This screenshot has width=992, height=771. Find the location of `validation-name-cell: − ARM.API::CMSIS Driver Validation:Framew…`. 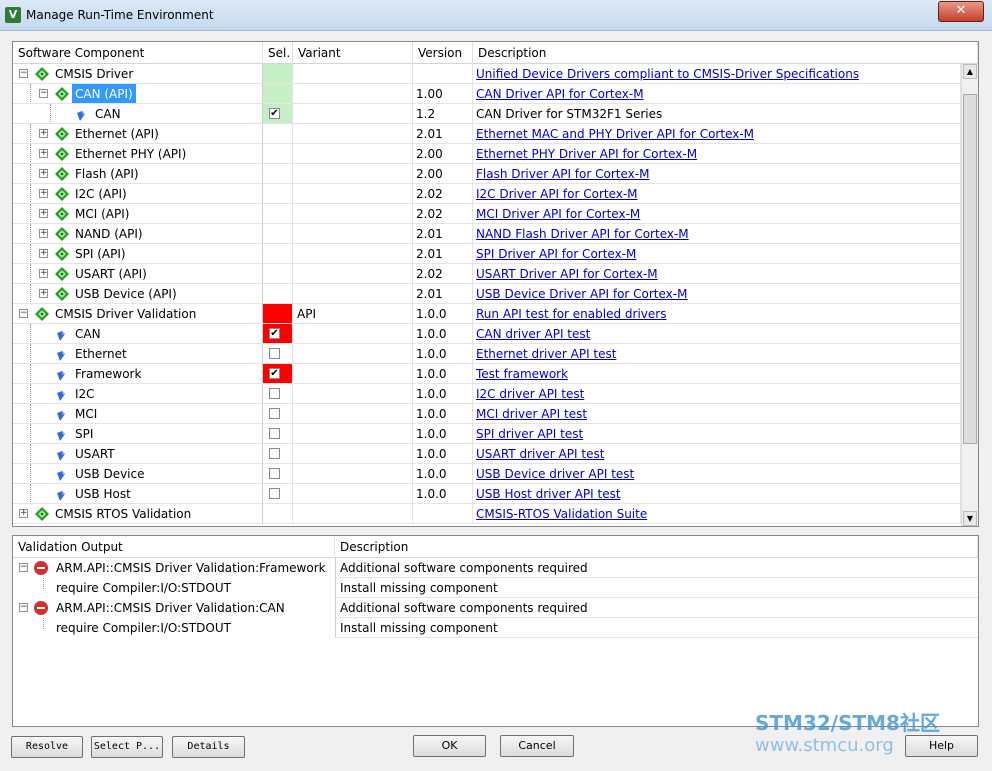

validation-name-cell: − ARM.API::CMSIS Driver Validation:Framew… is located at coordinates (174, 568).